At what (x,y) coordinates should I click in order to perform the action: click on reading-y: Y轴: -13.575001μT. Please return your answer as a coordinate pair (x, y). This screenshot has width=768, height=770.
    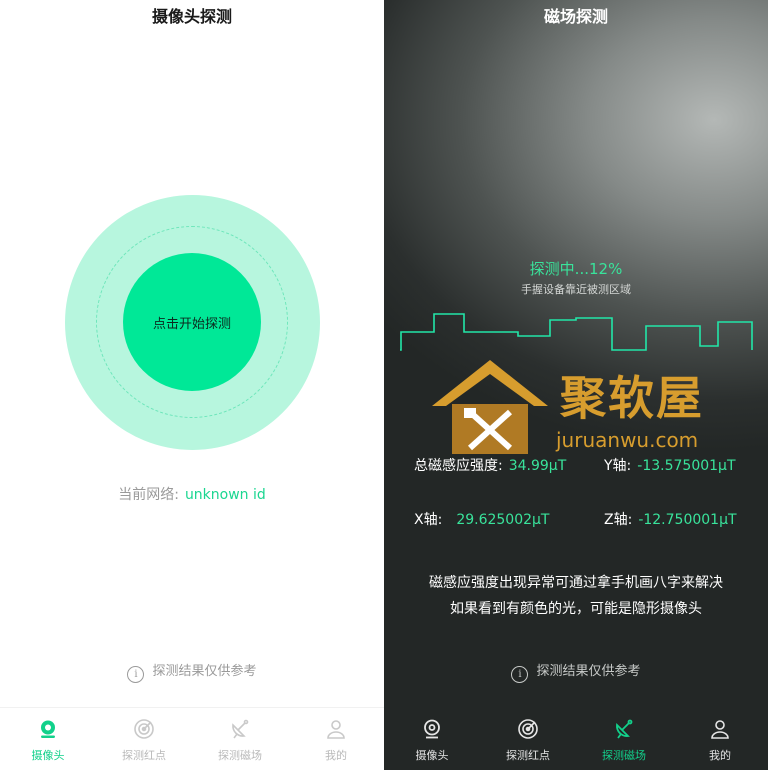
    Looking at the image, I should click on (670, 465).